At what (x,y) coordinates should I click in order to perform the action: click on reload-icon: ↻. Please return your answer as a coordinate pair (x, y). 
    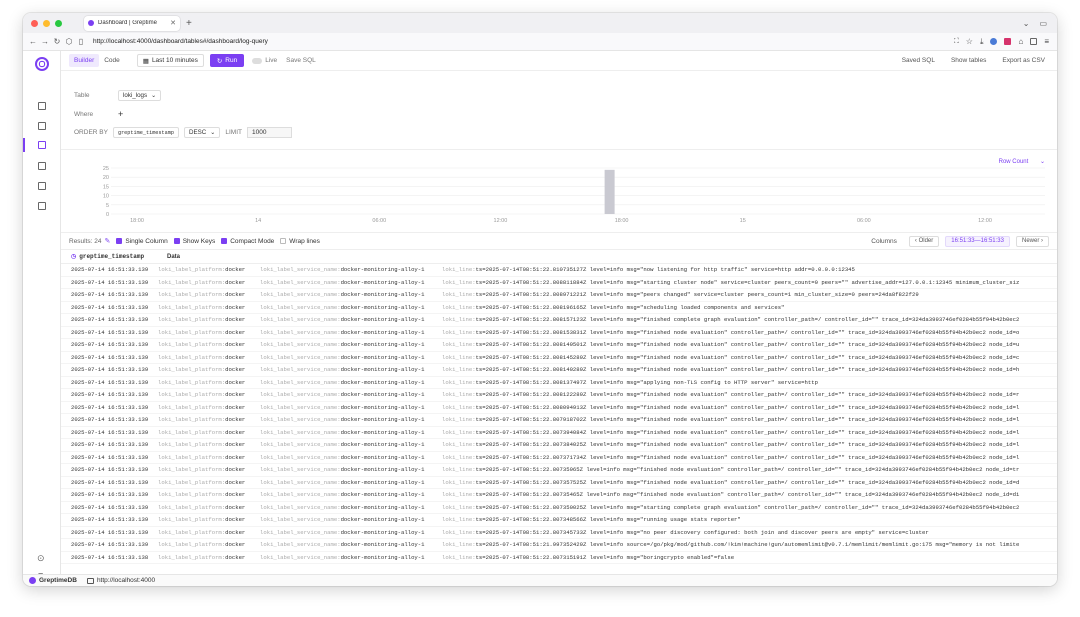
    Looking at the image, I should click on (57, 41).